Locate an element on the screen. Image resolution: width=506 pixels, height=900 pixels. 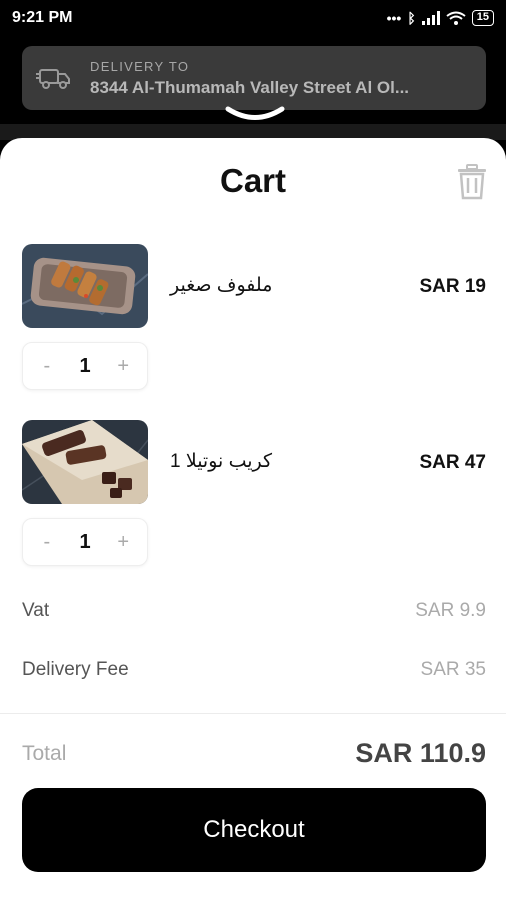
total-value: SAR 110.9 is located at coordinates (420, 753).